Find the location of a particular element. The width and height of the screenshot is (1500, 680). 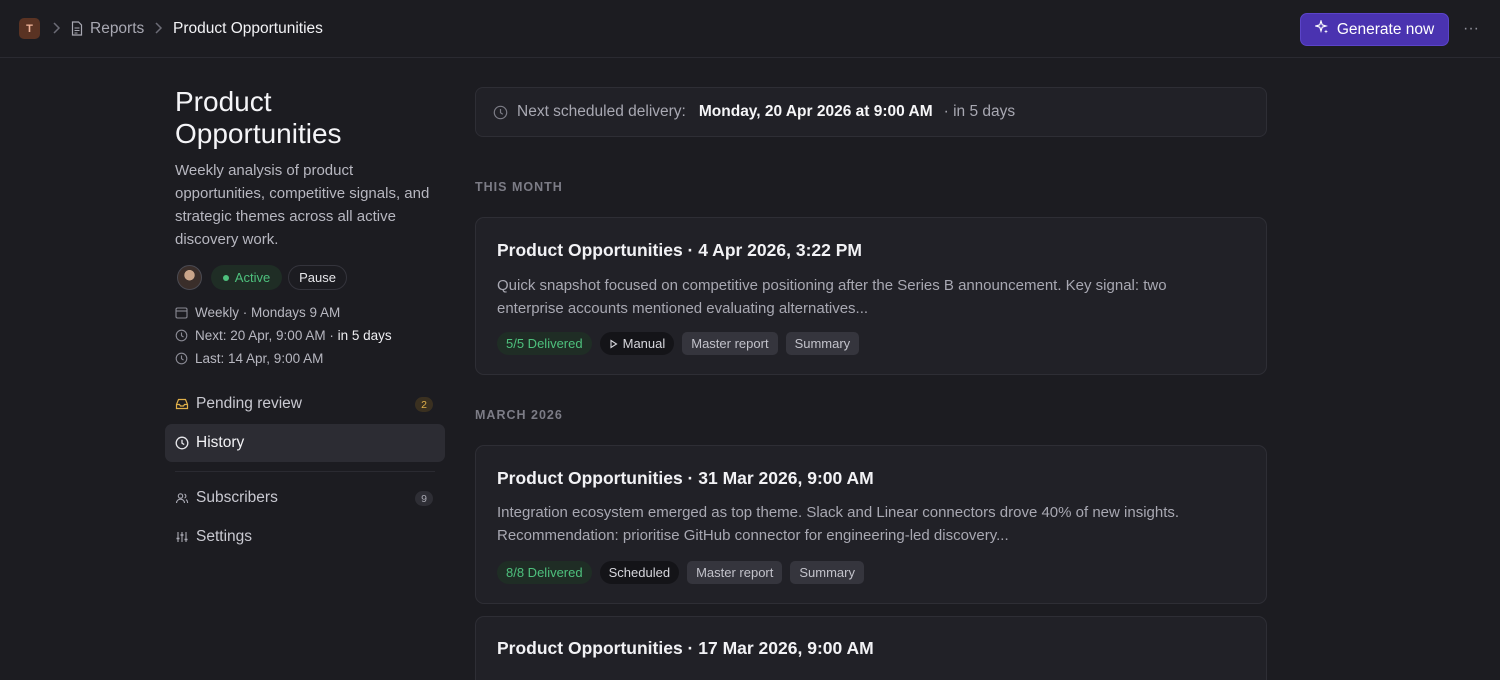

nav-item-pending-review: Pending review 2 is located at coordinates (305, 404).